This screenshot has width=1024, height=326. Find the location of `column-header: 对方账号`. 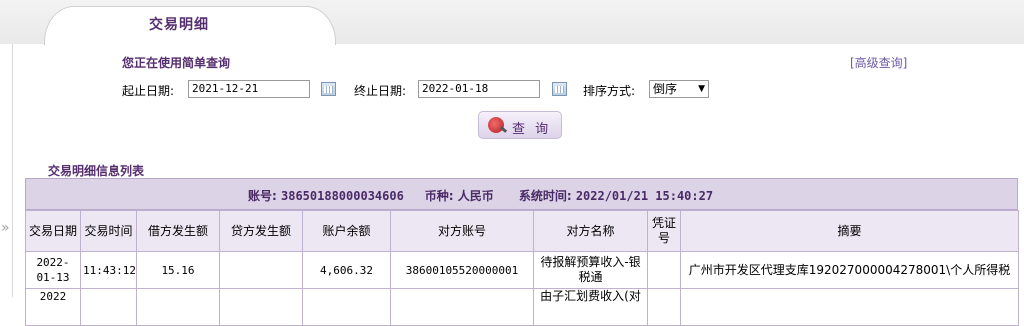

column-header: 对方账号 is located at coordinates (462, 231).